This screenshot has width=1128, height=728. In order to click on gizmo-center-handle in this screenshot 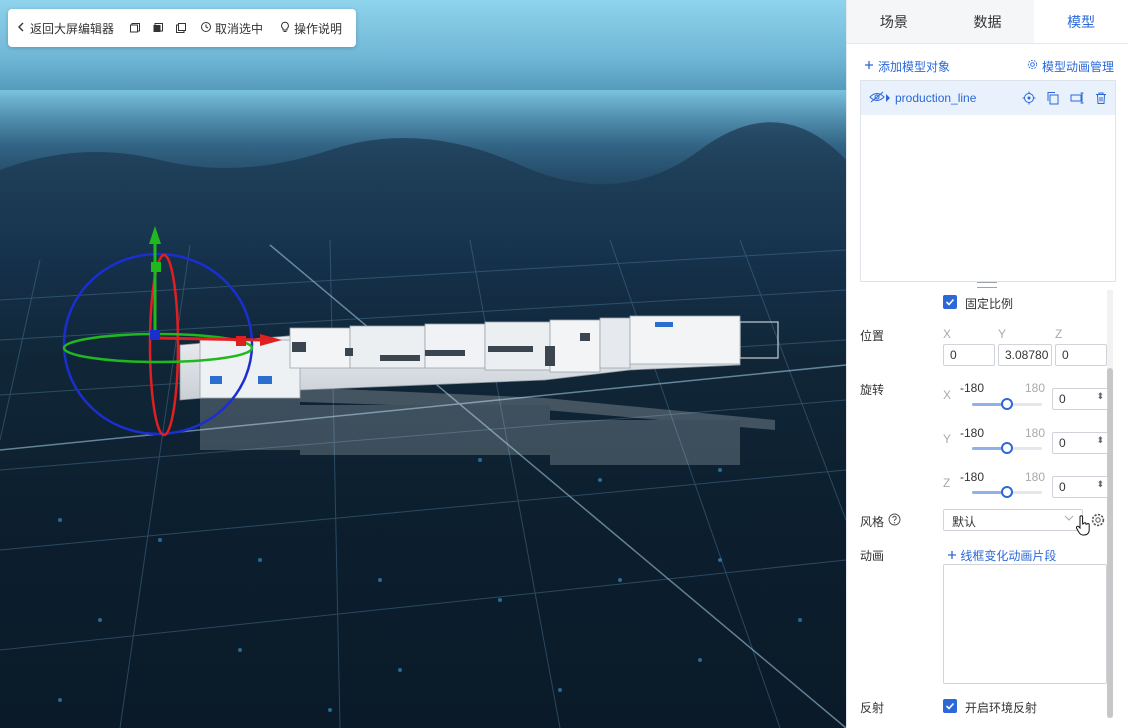, I will do `click(155, 335)`.